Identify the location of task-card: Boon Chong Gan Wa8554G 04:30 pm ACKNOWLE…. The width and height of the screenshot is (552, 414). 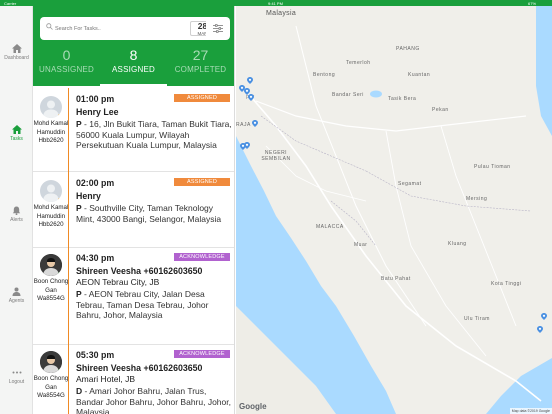
(133, 296).